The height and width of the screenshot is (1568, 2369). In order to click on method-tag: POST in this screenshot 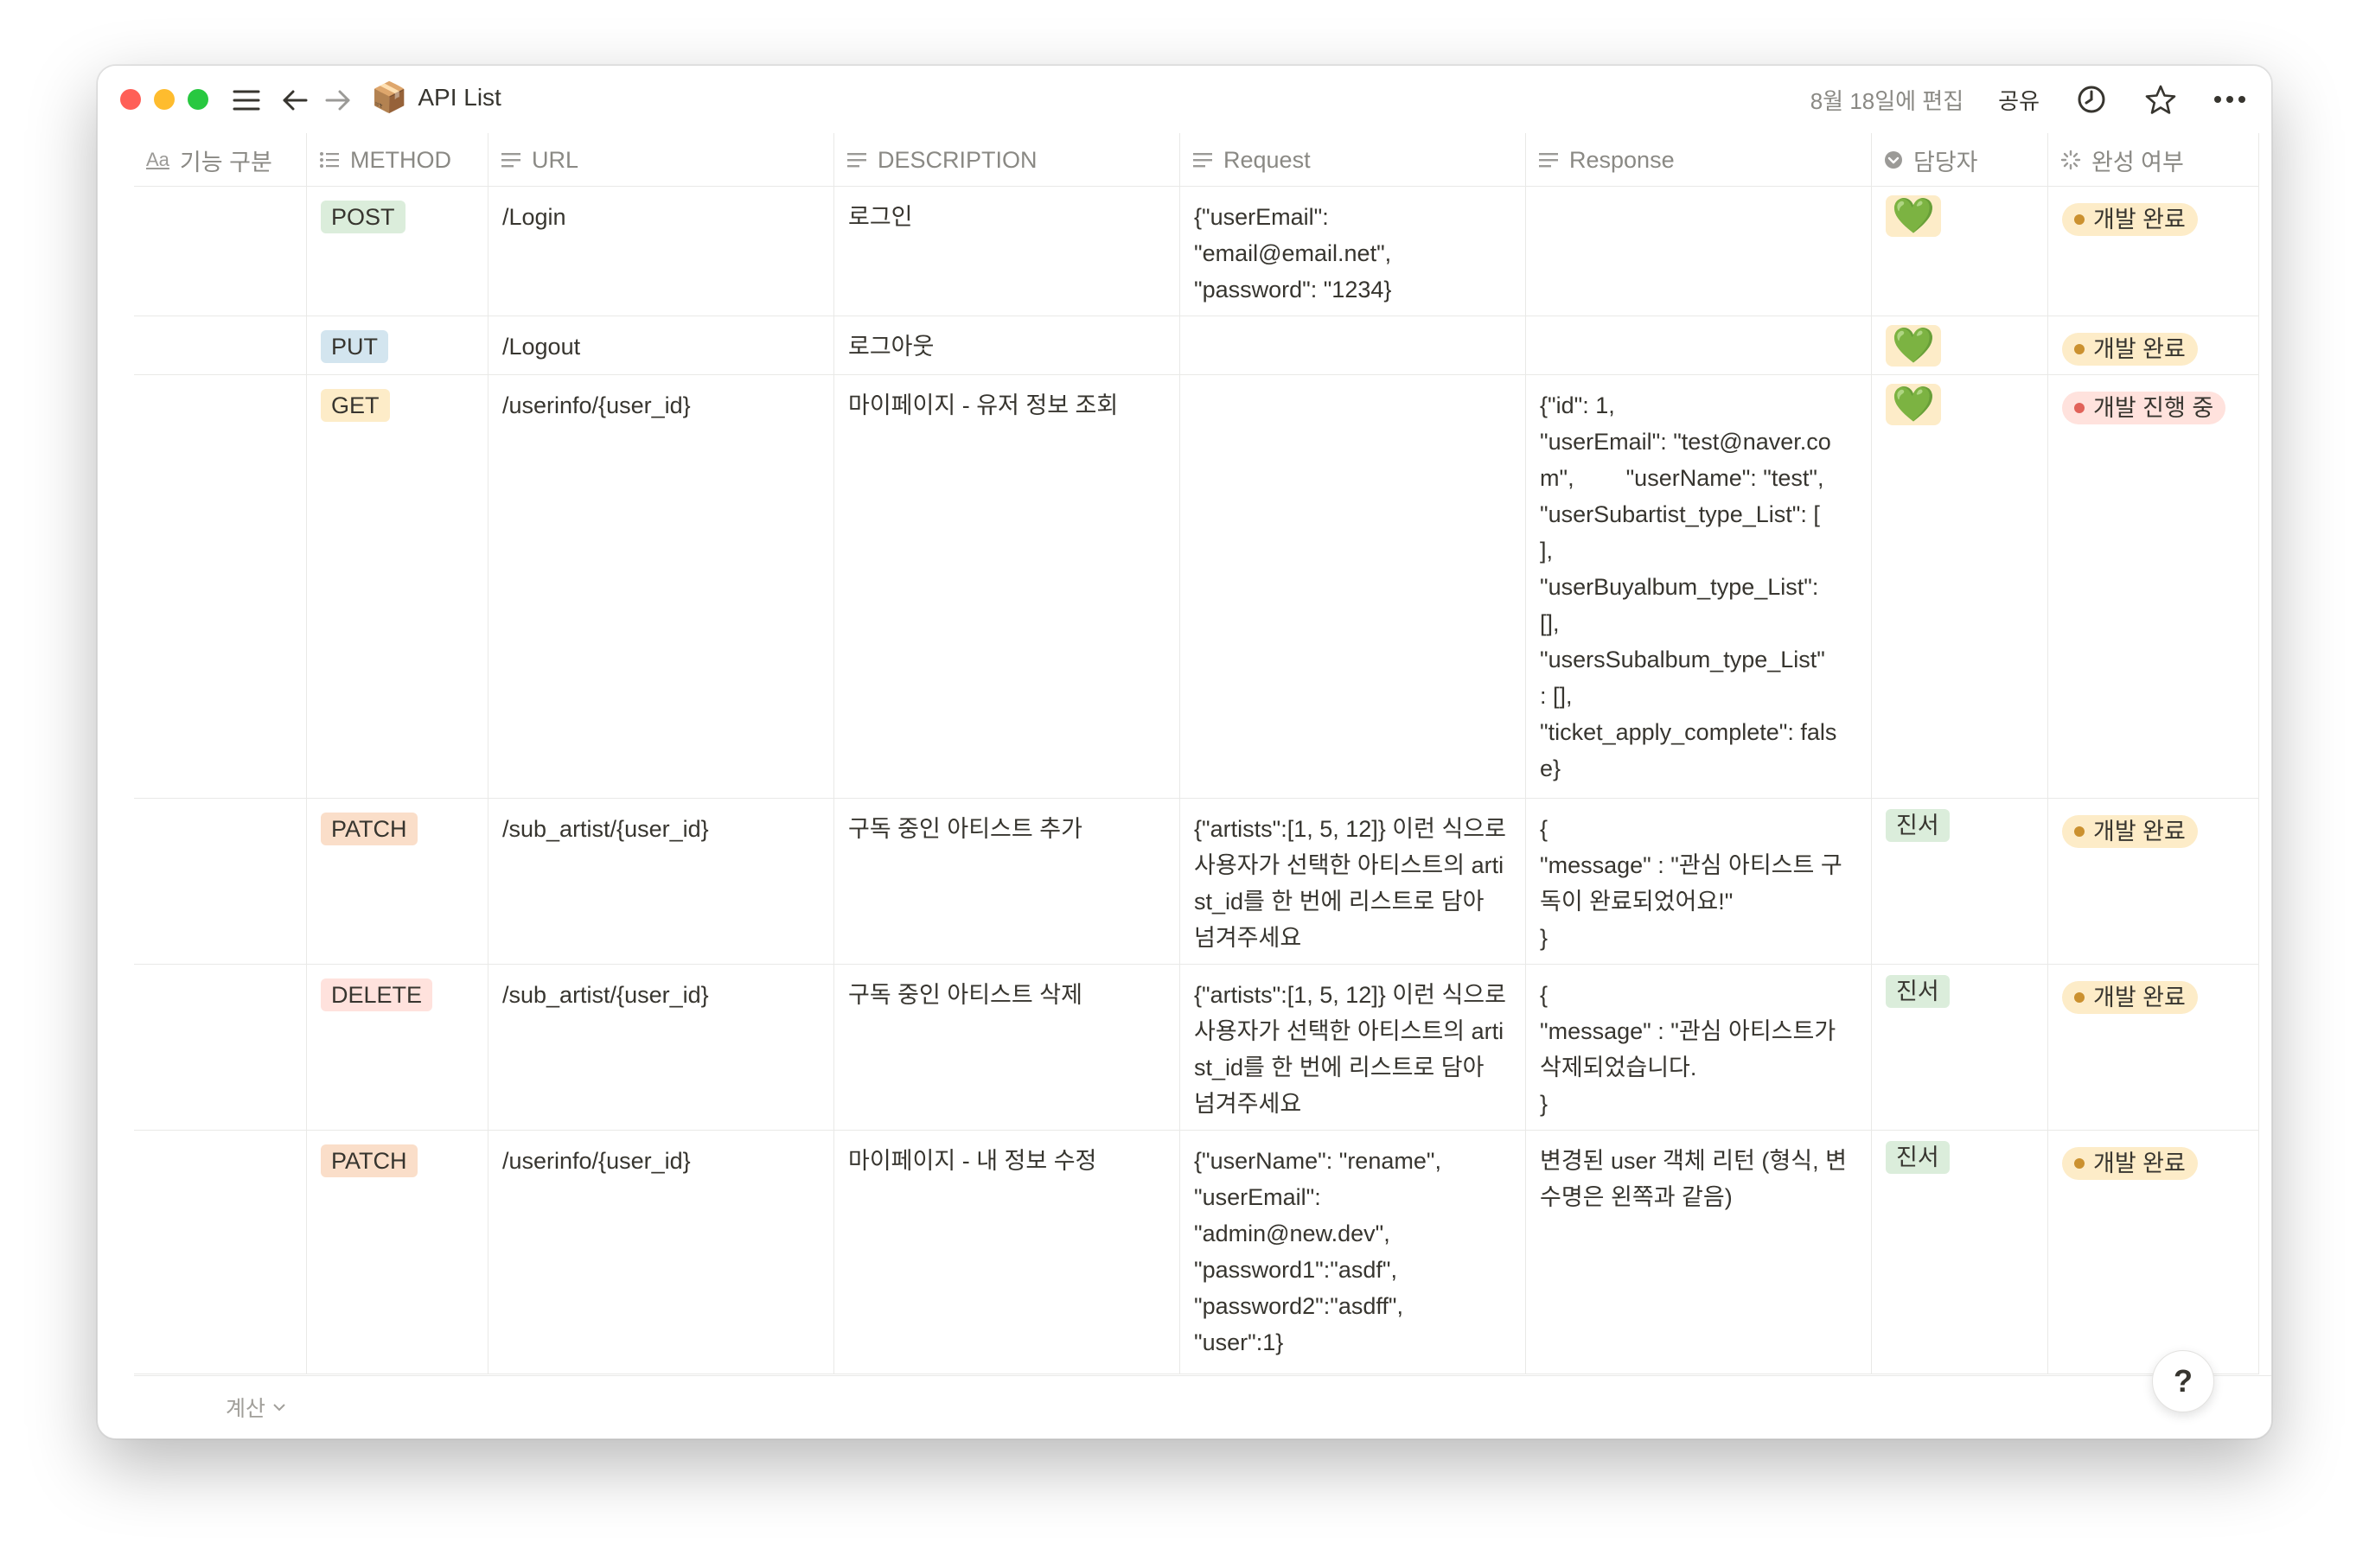, I will do `click(363, 217)`.